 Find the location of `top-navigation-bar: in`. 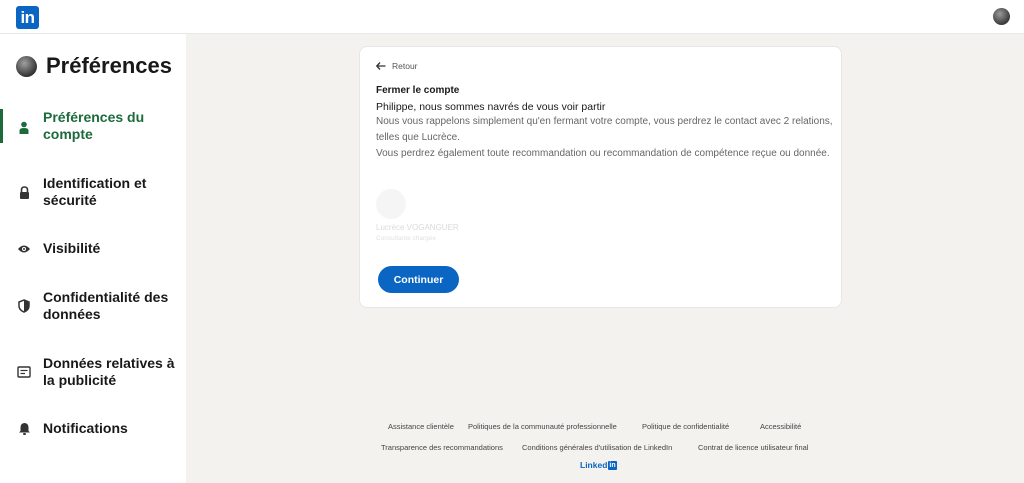

top-navigation-bar: in is located at coordinates (512, 17).